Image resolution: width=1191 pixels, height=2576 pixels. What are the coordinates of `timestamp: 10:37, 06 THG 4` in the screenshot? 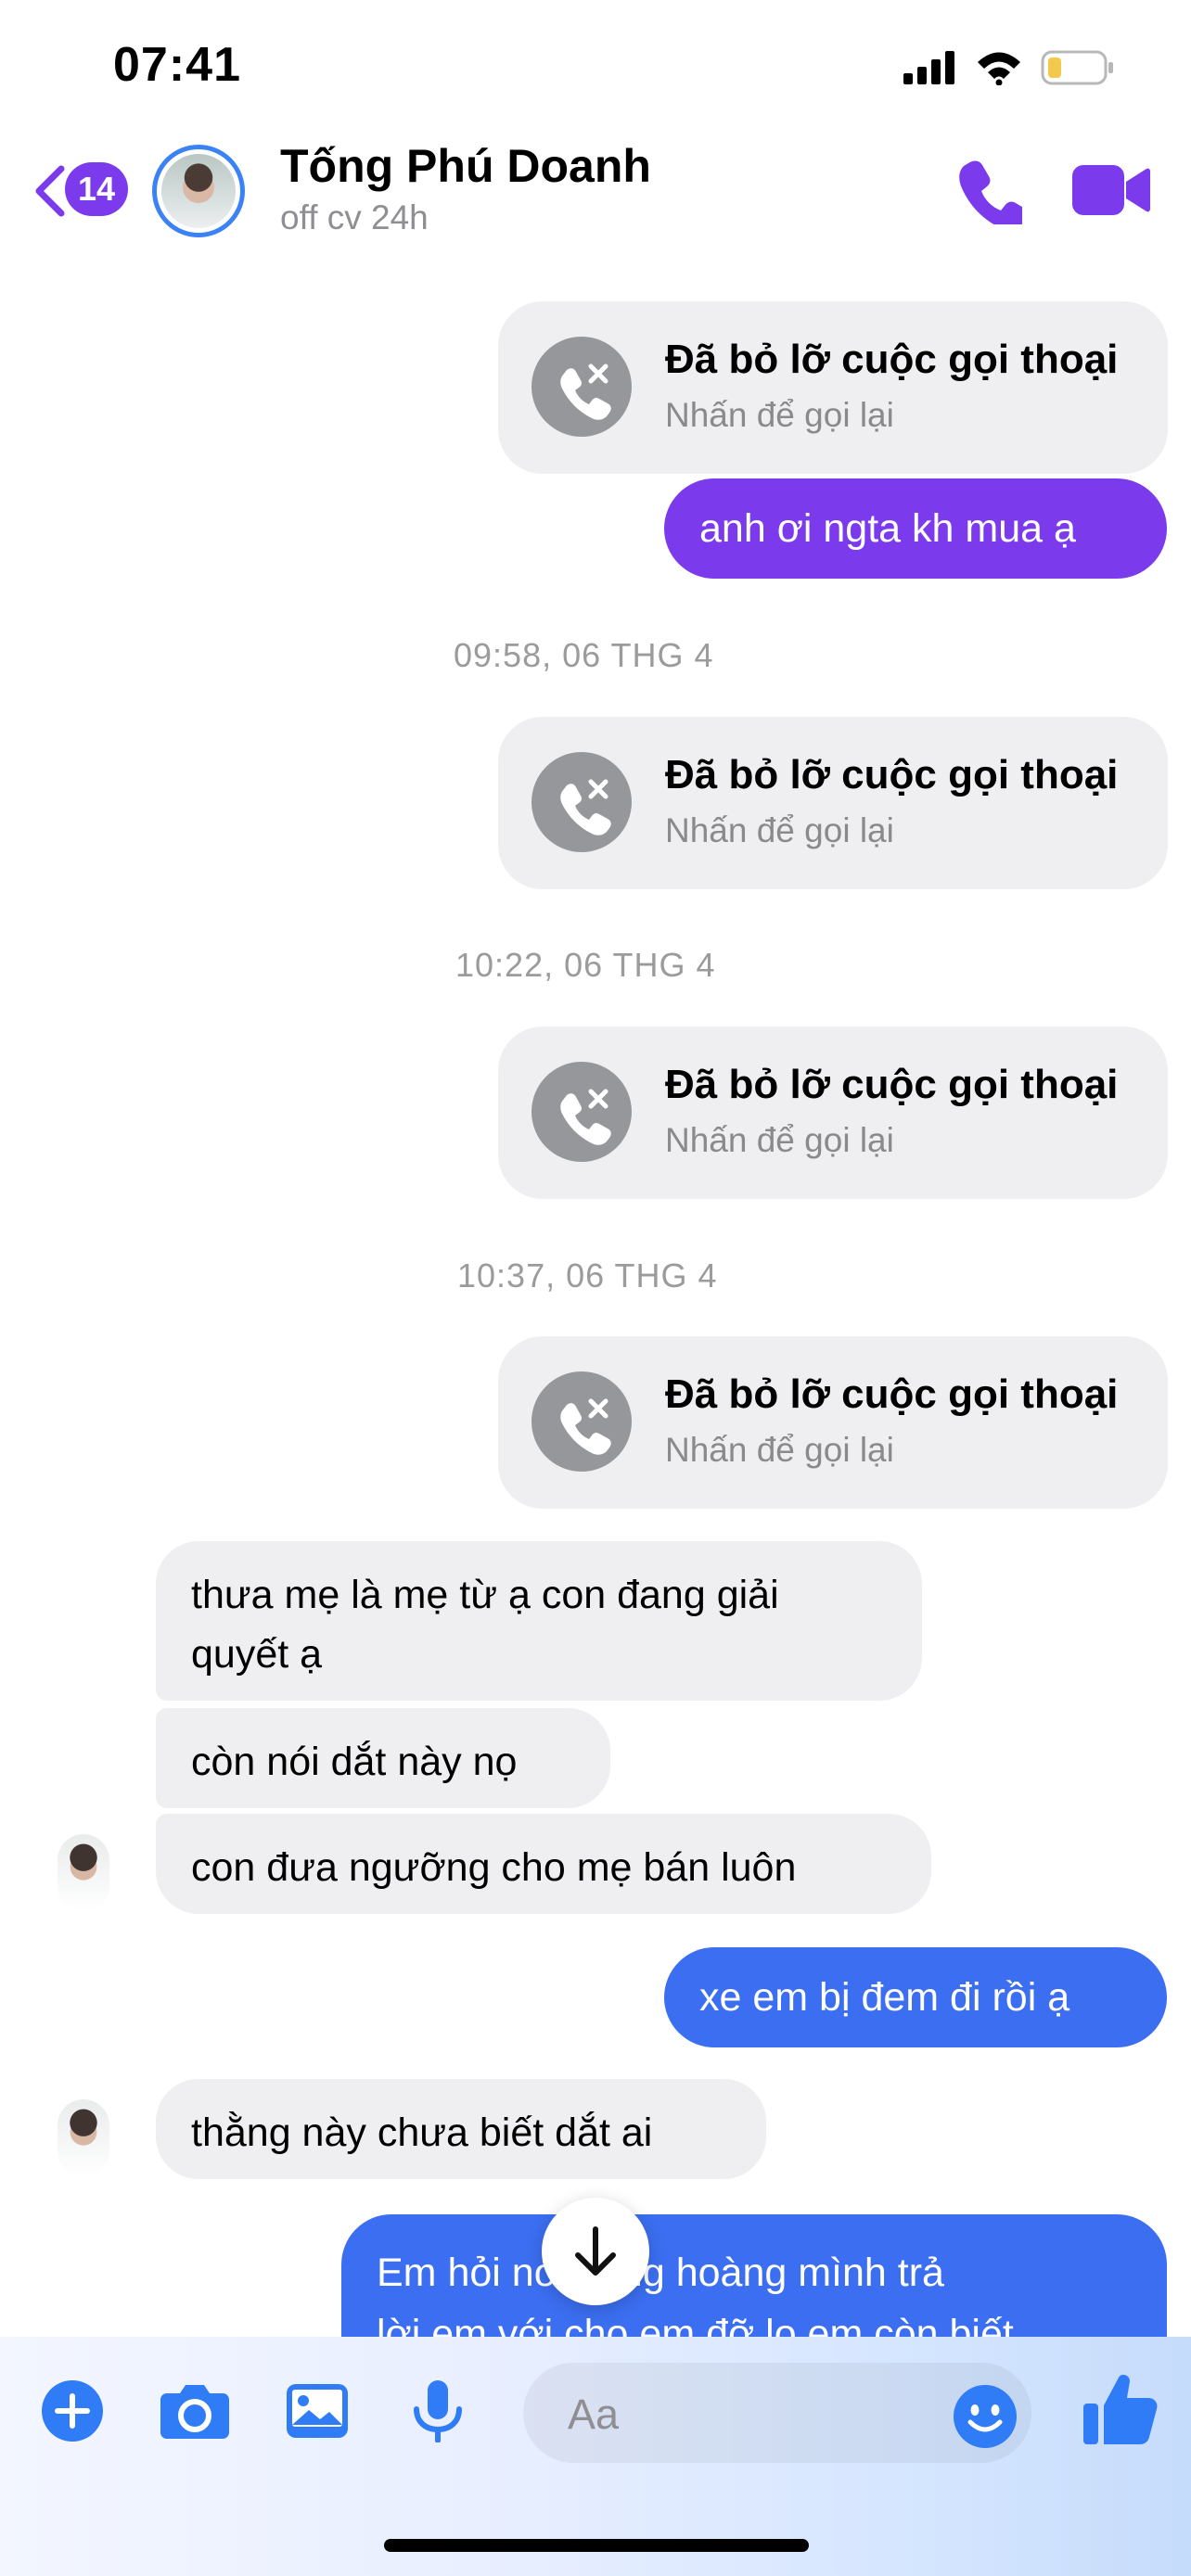 It's located at (587, 1275).